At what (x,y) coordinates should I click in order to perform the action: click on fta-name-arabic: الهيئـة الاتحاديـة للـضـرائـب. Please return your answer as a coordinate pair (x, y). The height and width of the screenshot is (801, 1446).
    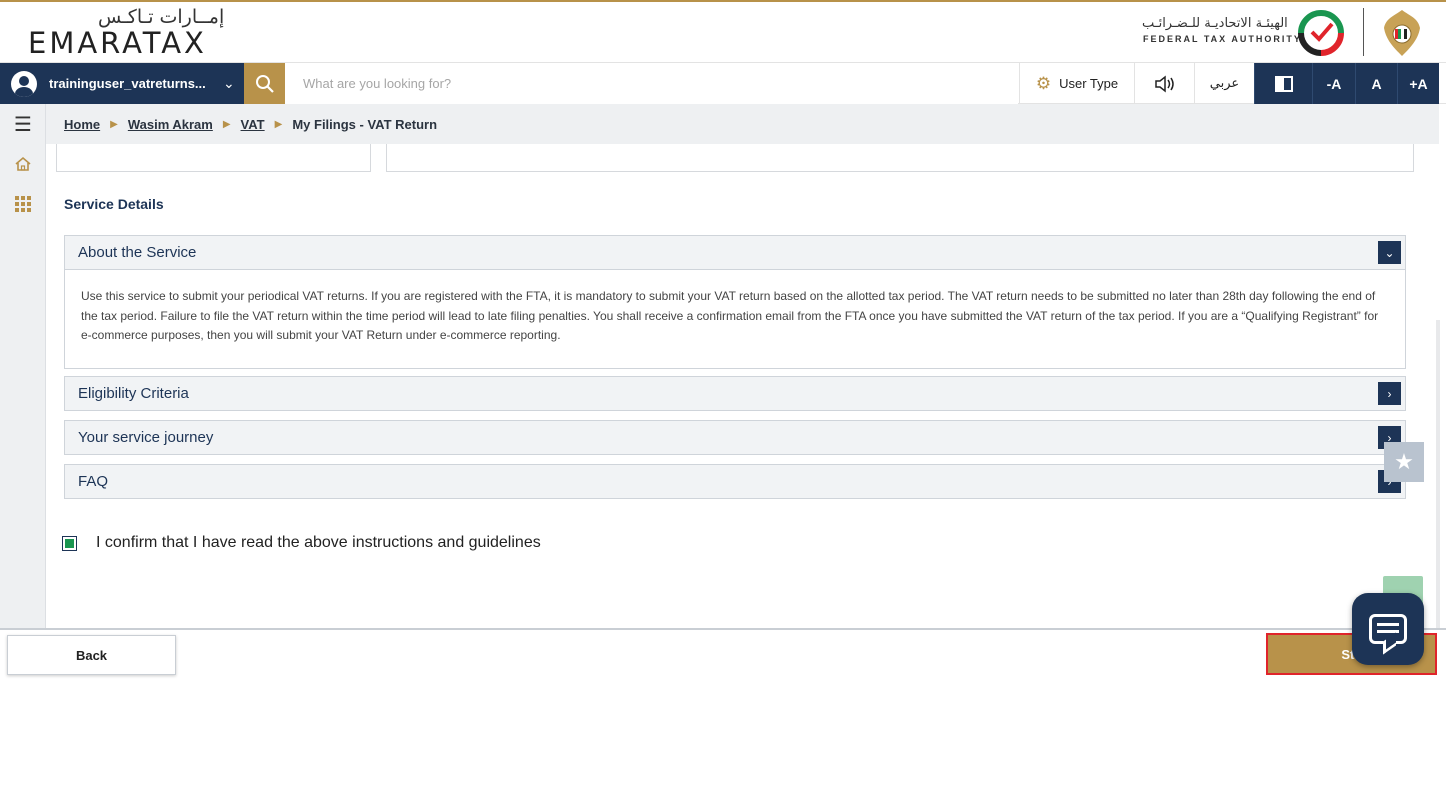
    Looking at the image, I should click on (1215, 23).